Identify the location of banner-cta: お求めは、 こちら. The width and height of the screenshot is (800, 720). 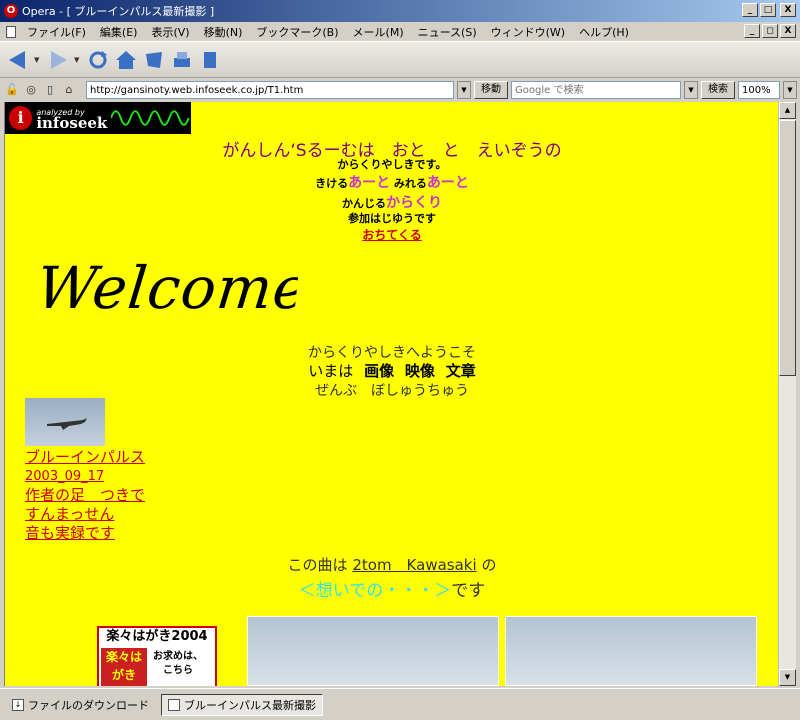
(178, 664).